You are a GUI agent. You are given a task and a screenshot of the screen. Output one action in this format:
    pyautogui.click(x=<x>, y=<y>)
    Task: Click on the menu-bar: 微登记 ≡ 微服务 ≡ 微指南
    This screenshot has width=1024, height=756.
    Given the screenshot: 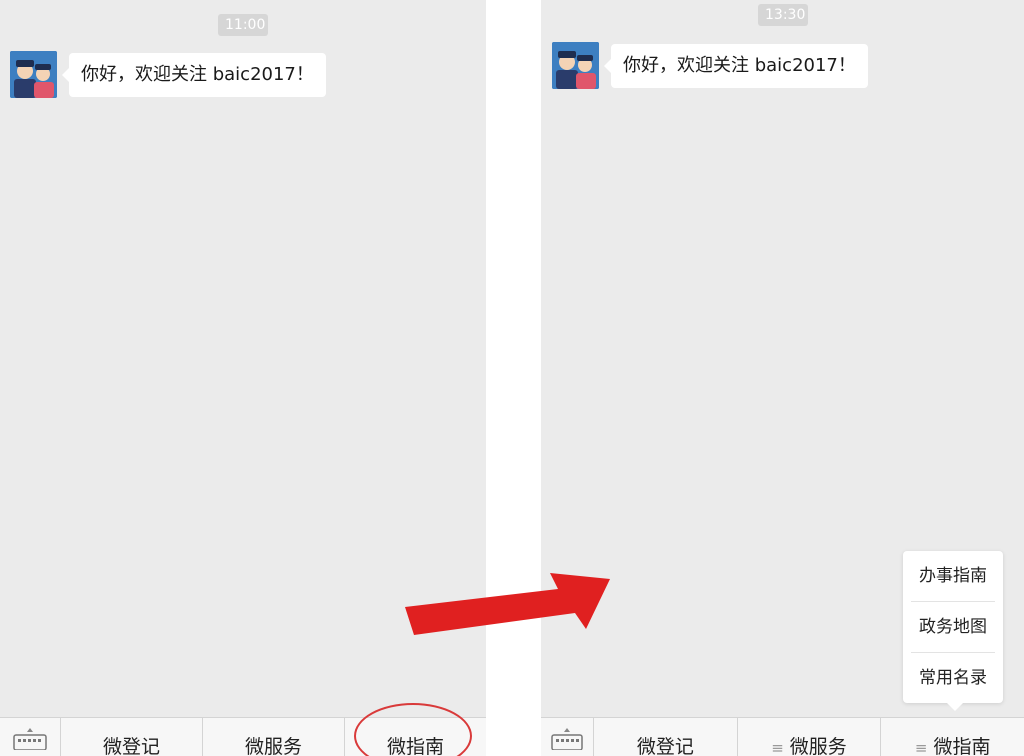 What is the action you would take?
    pyautogui.click(x=782, y=736)
    